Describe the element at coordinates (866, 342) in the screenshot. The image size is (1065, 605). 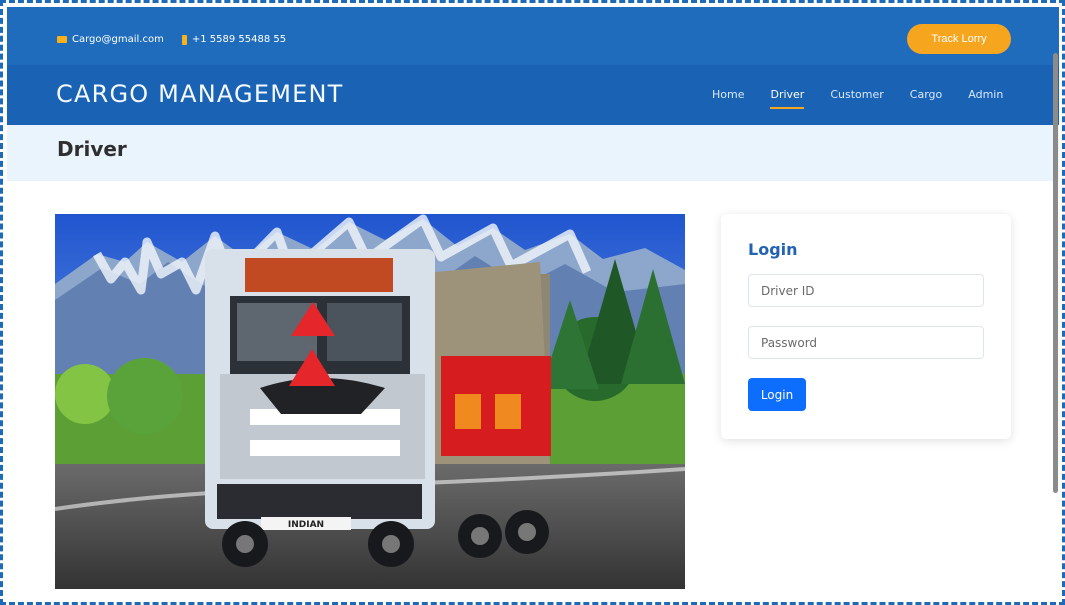
I see `password-input` at that location.